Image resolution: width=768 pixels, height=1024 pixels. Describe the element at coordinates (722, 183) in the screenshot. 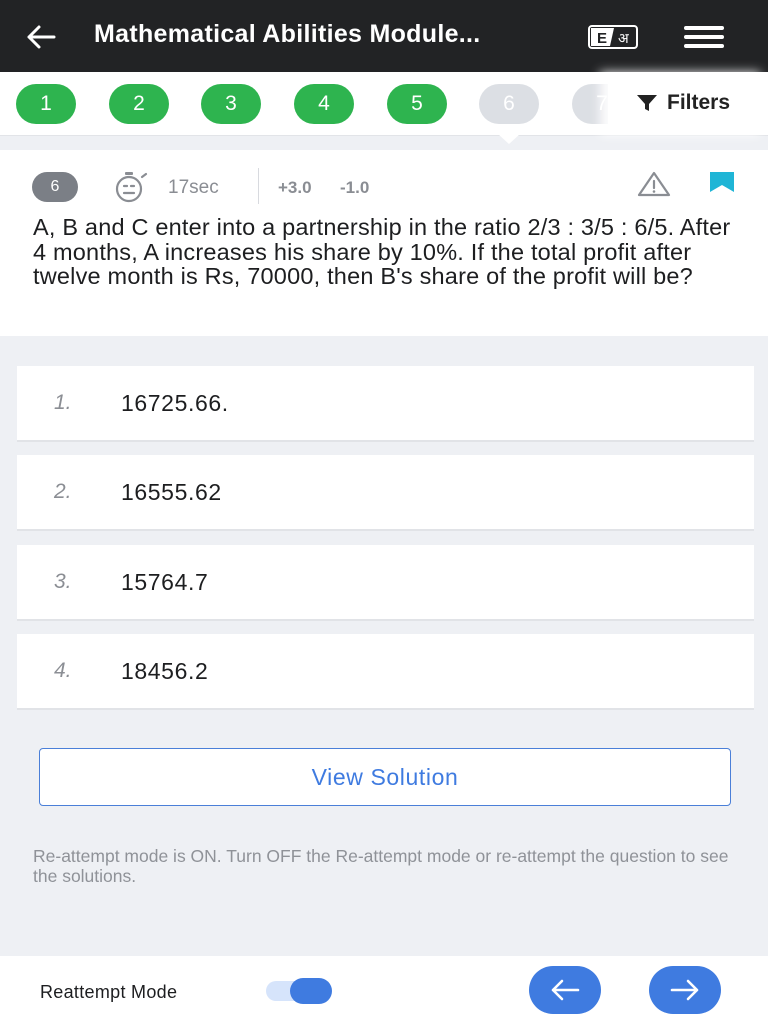

I see `bookmark-icon` at that location.